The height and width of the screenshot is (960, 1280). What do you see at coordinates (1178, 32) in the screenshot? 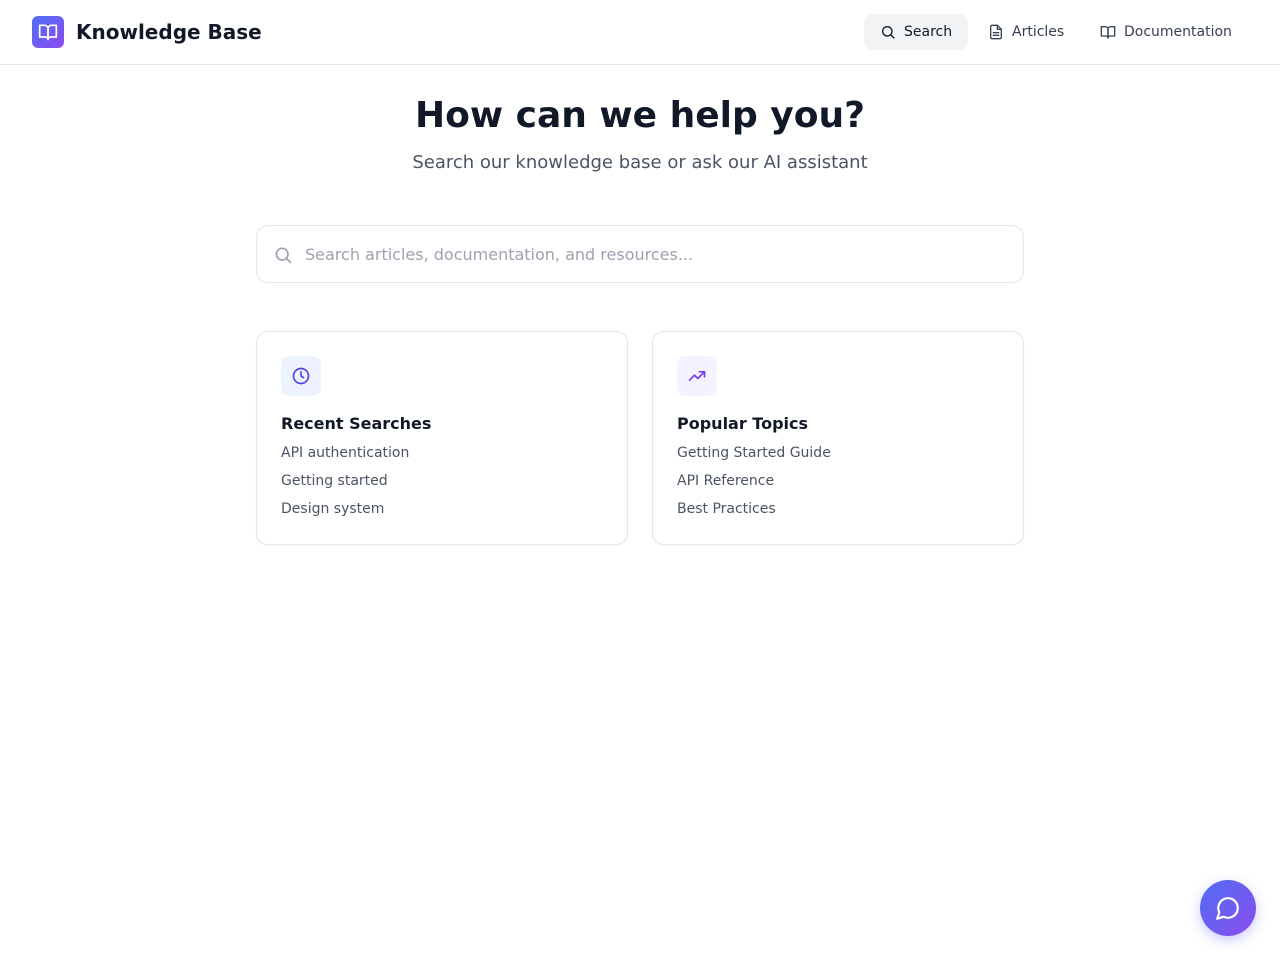
I see `nav-documentation-label: Documentation` at bounding box center [1178, 32].